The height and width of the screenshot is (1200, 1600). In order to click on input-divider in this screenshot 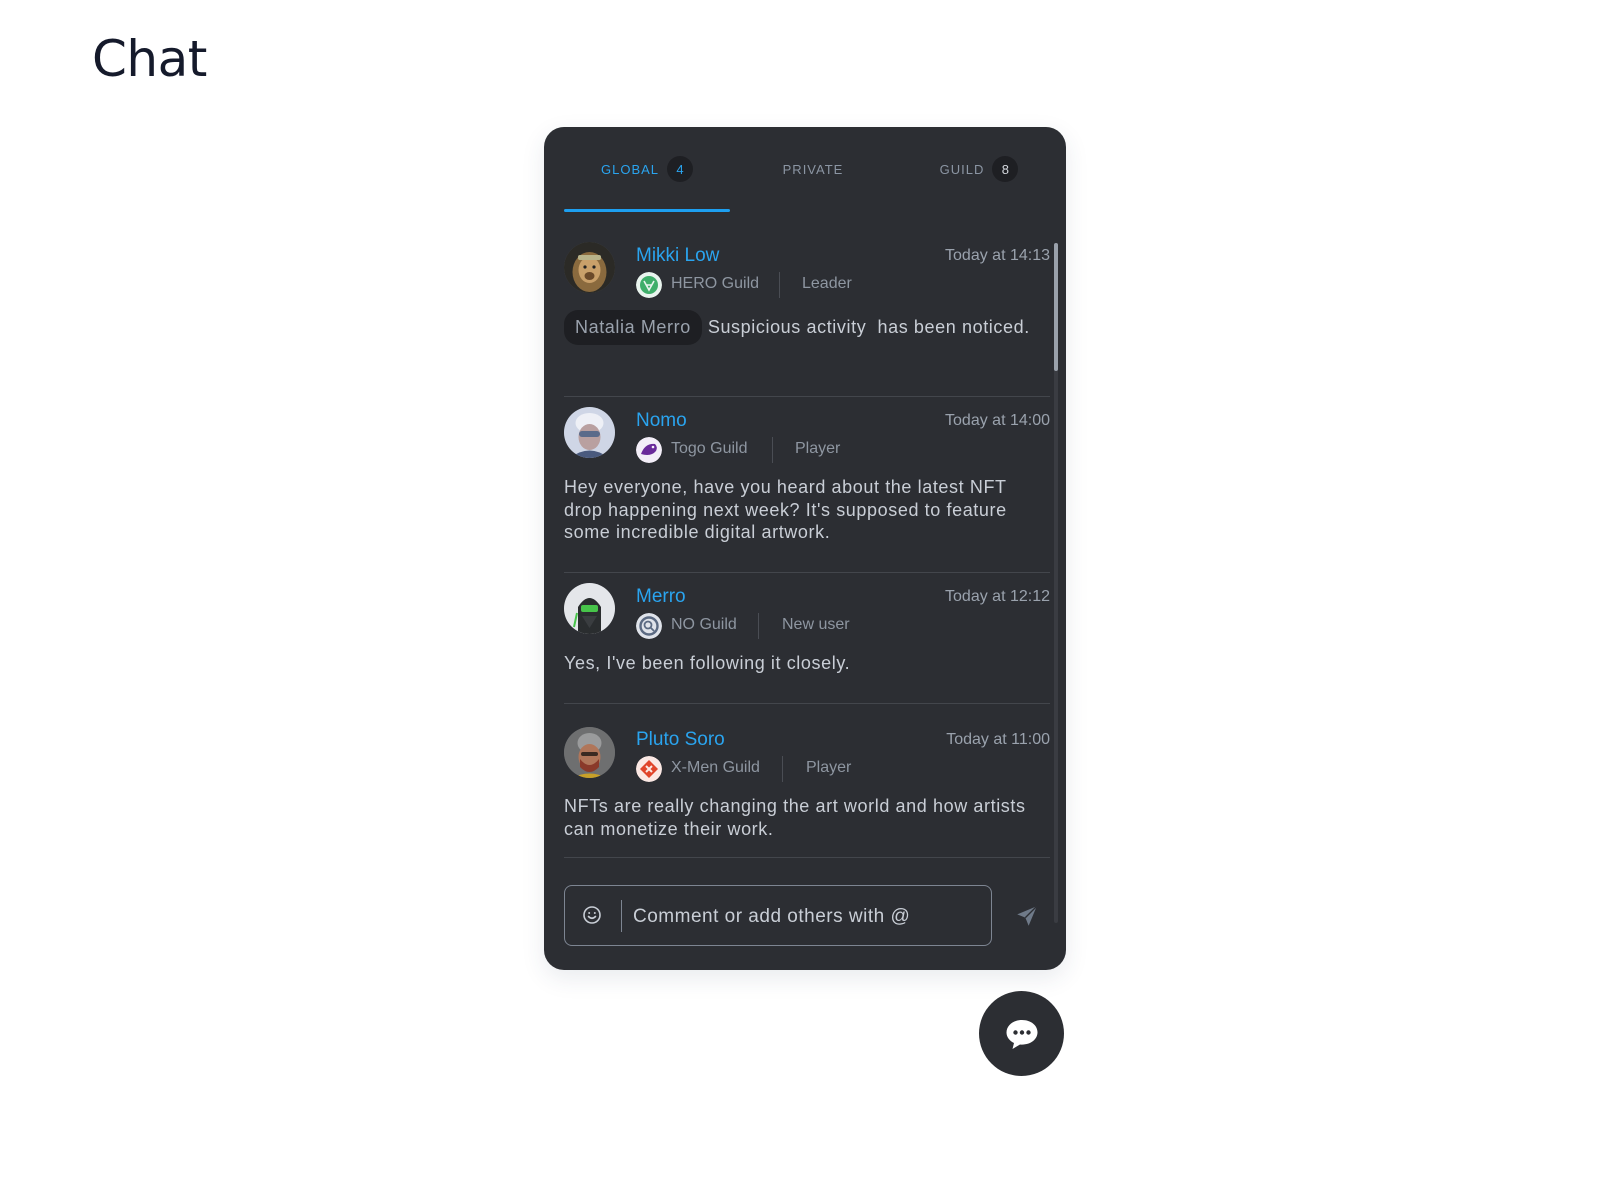, I will do `click(621, 916)`.